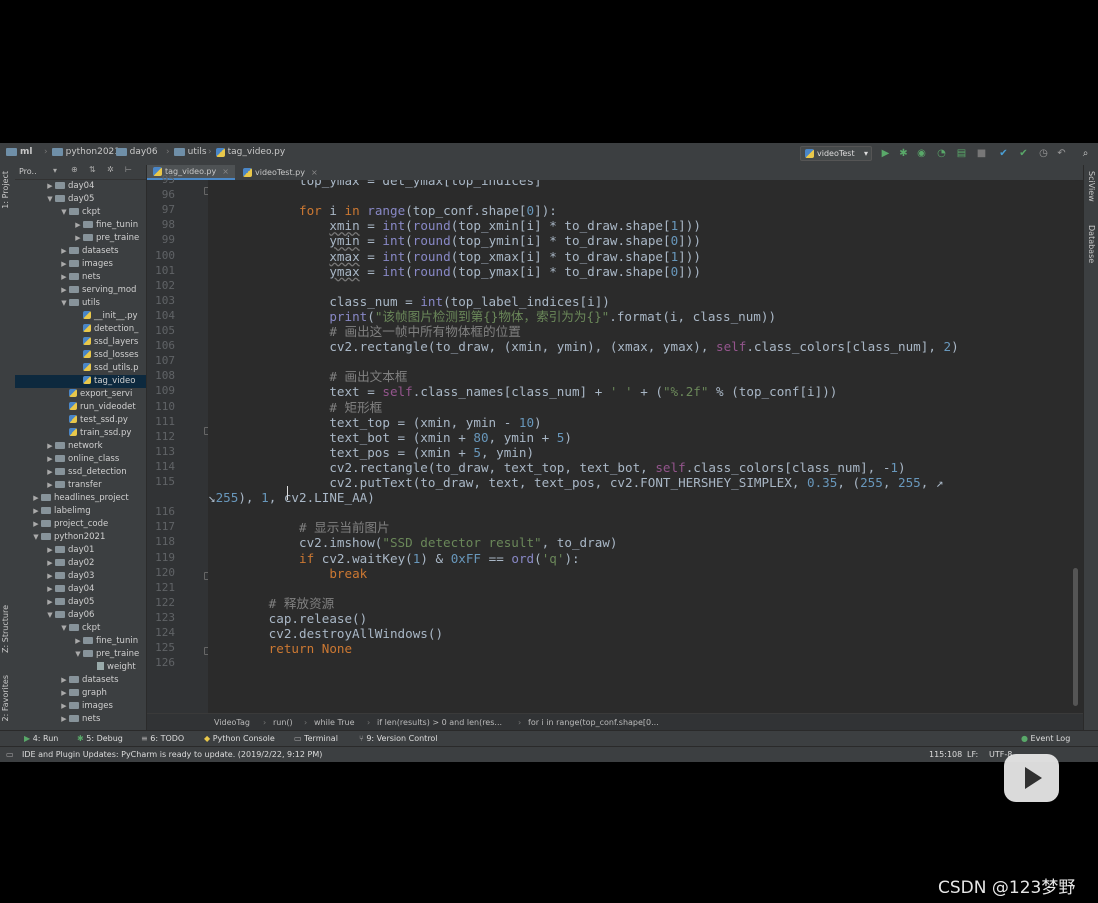 The image size is (1098, 903). Describe the element at coordinates (903, 153) in the screenshot. I see `debug-icon: ✱` at that location.